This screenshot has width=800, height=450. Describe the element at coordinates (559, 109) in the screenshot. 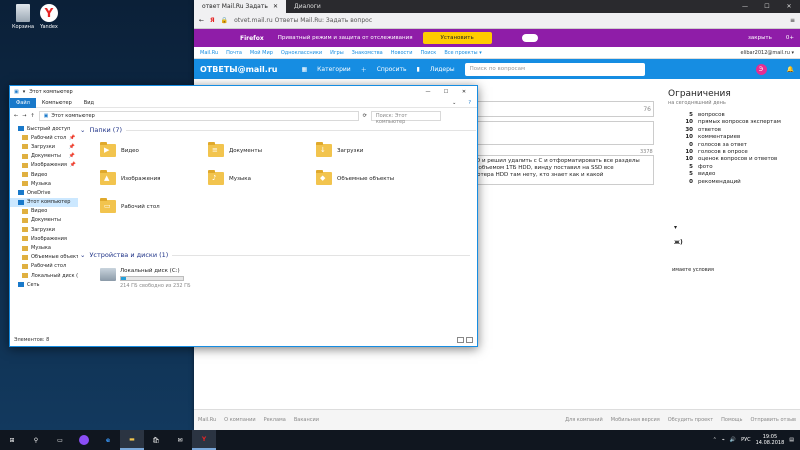

I see `question-title-field: 76` at that location.